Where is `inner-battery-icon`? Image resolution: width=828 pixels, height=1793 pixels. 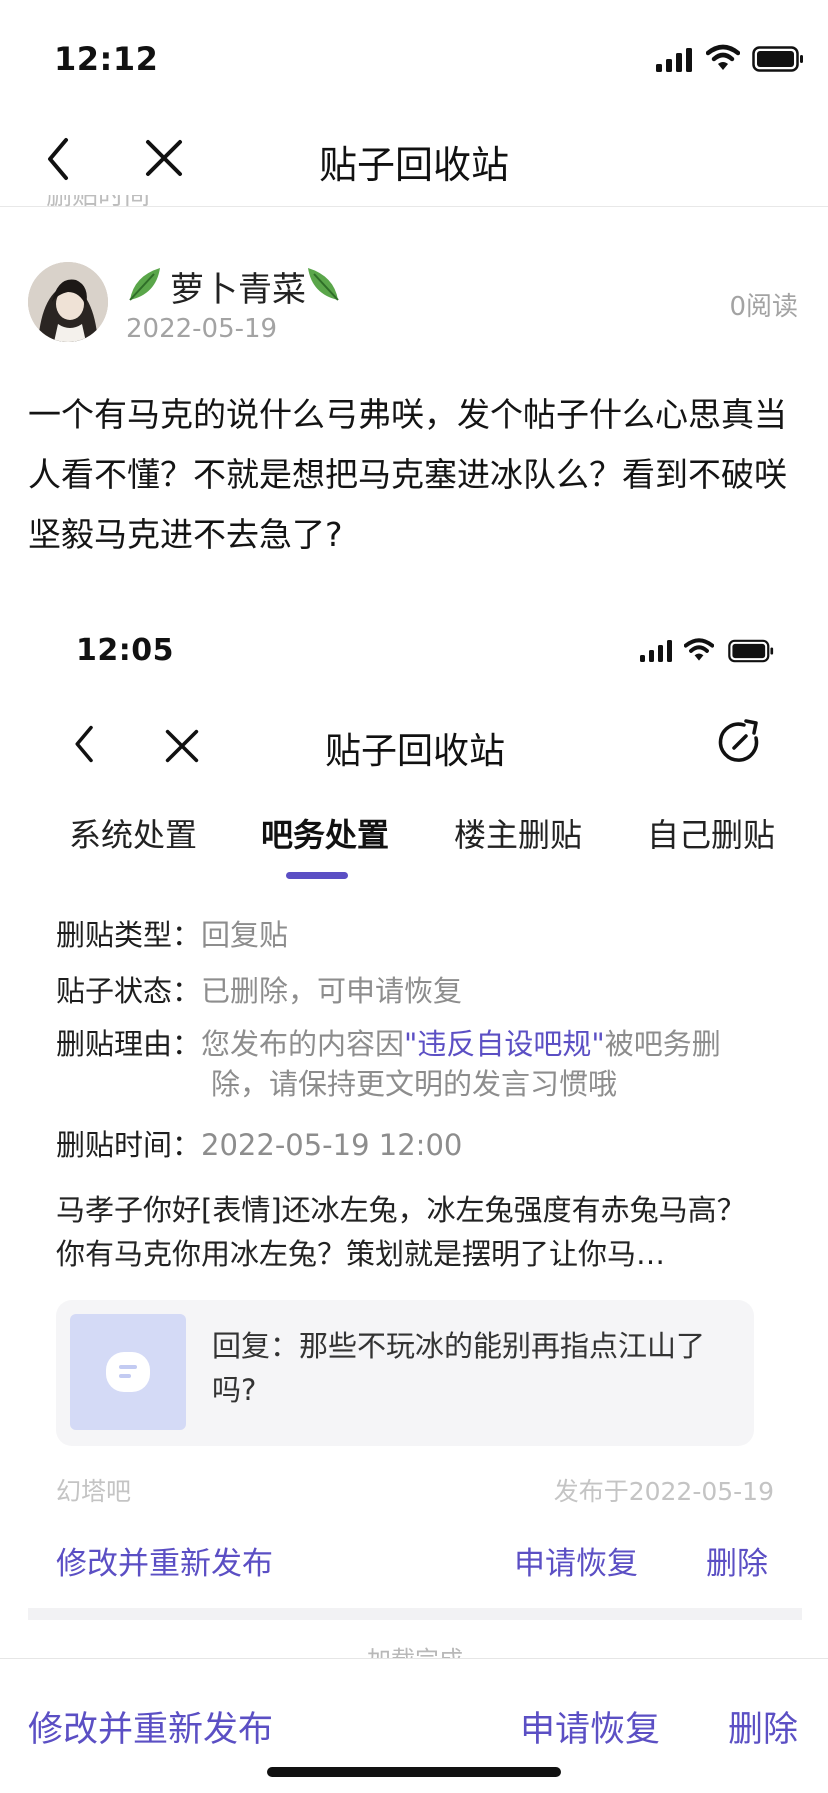 inner-battery-icon is located at coordinates (751, 651).